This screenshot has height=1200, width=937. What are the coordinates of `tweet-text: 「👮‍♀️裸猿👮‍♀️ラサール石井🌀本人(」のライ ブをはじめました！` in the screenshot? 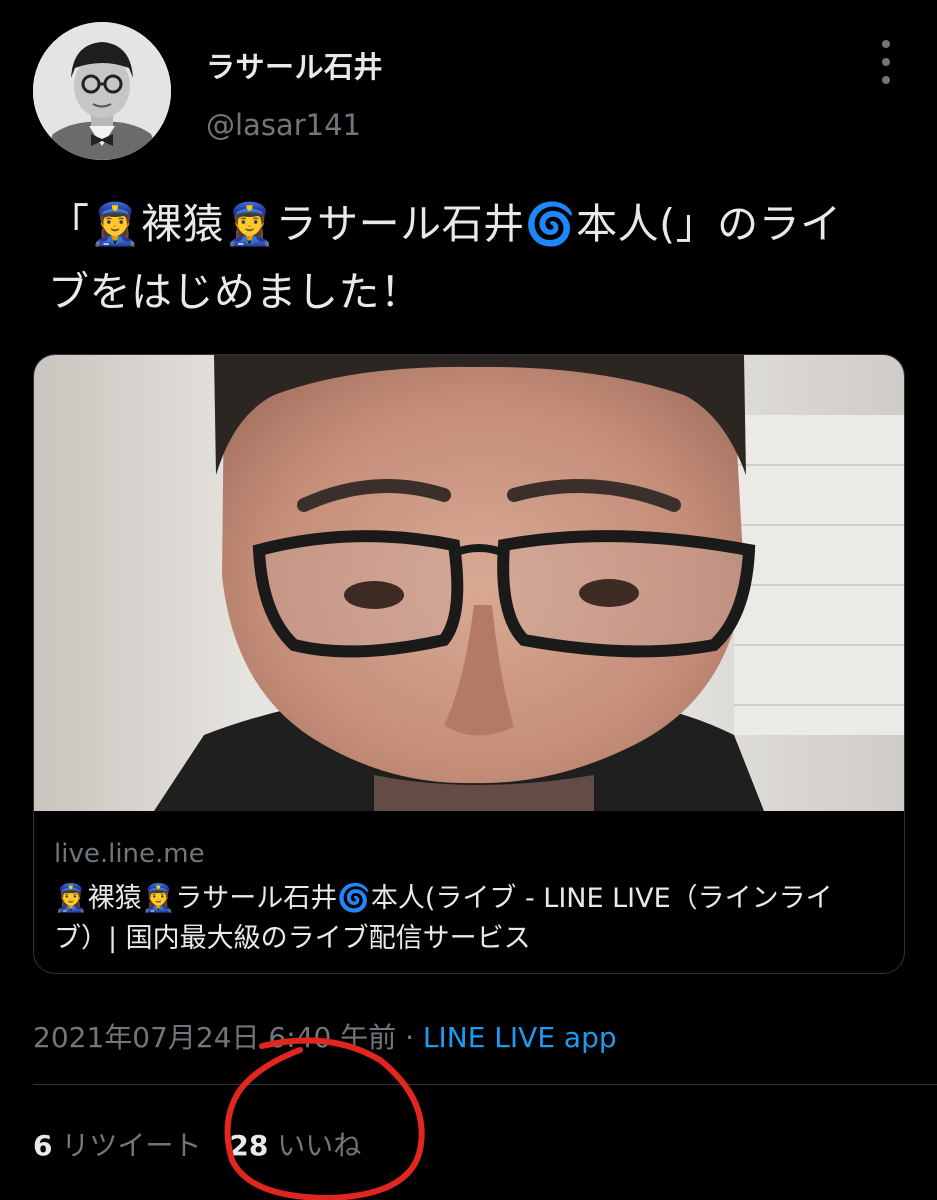 It's located at (478, 258).